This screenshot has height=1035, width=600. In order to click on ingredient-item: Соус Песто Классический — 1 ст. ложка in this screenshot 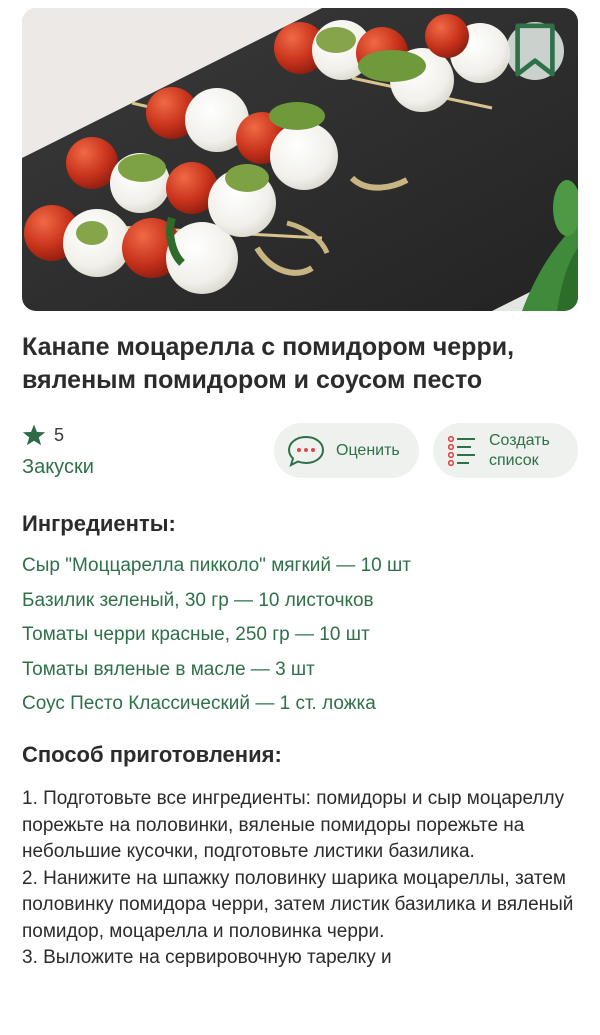, I will do `click(216, 704)`.